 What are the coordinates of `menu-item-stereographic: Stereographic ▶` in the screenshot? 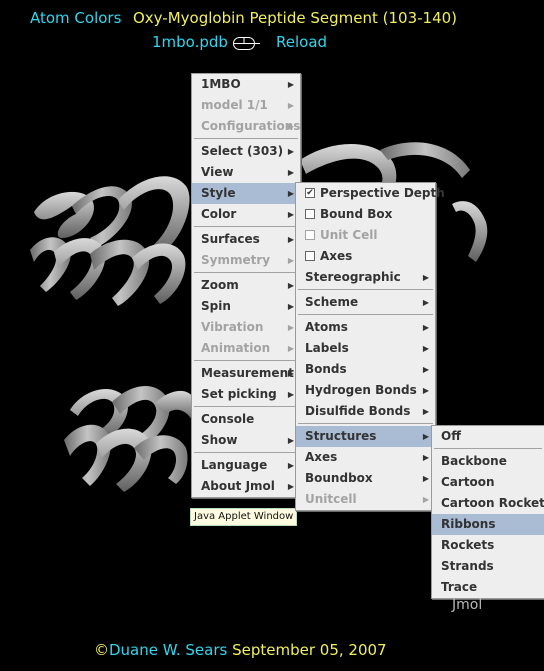 It's located at (365, 277).